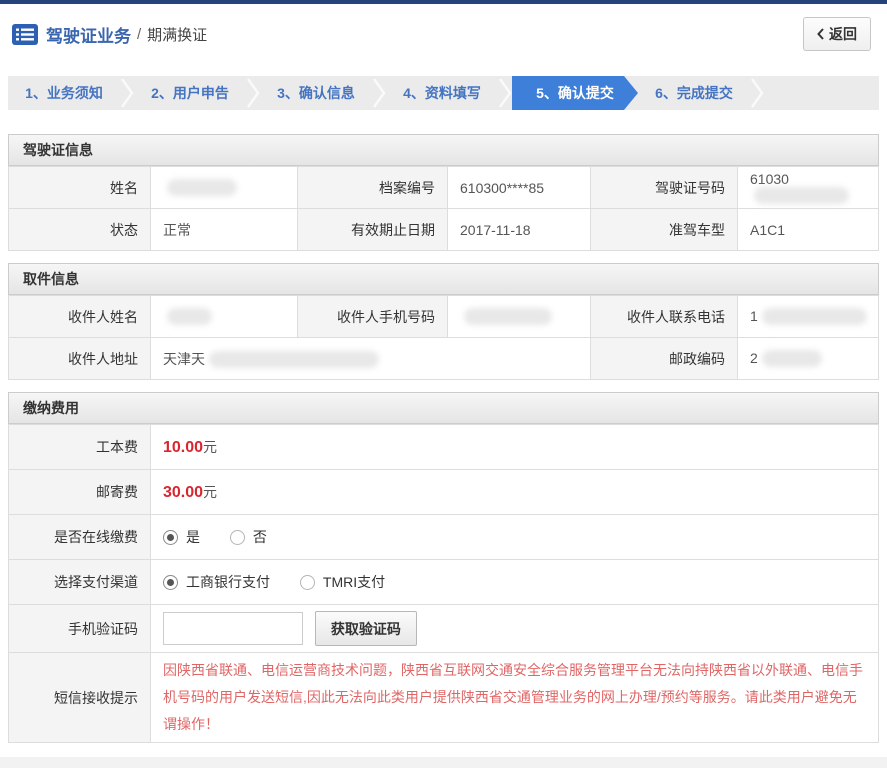 This screenshot has width=887, height=768. Describe the element at coordinates (307, 582) in the screenshot. I see `radio-channel-tmri` at that location.